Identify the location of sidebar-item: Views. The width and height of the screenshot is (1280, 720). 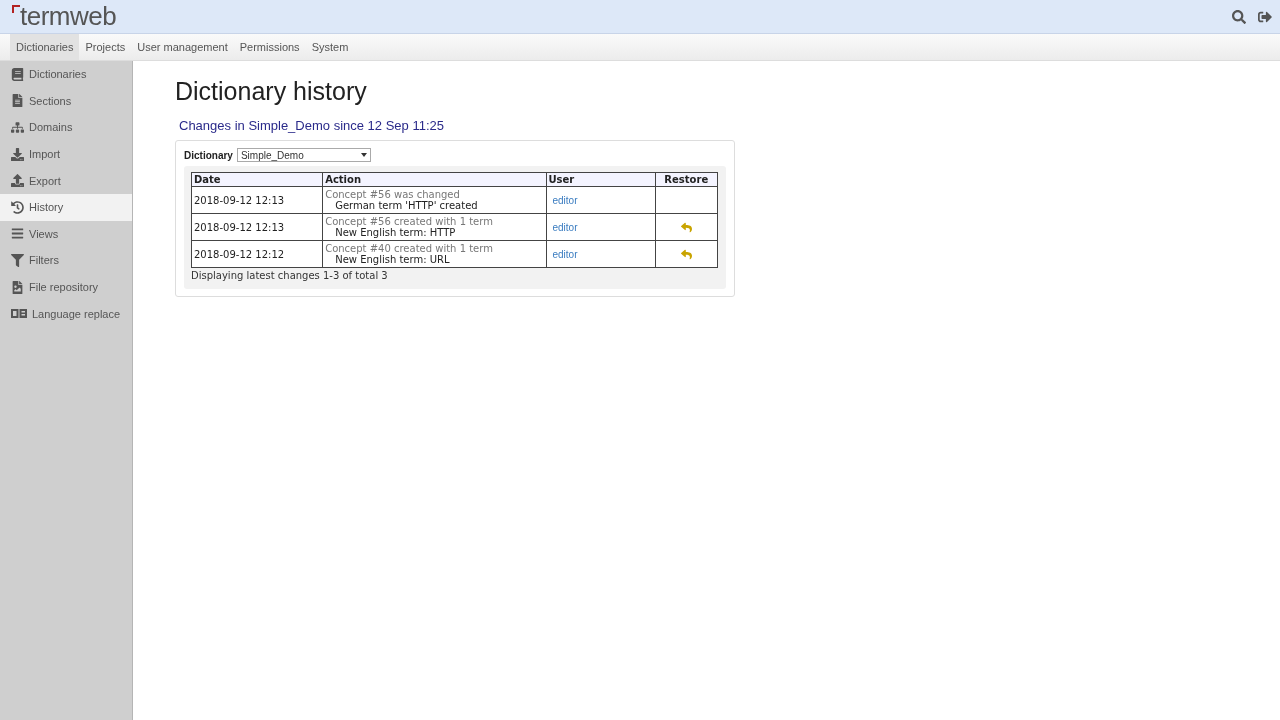
(66, 234).